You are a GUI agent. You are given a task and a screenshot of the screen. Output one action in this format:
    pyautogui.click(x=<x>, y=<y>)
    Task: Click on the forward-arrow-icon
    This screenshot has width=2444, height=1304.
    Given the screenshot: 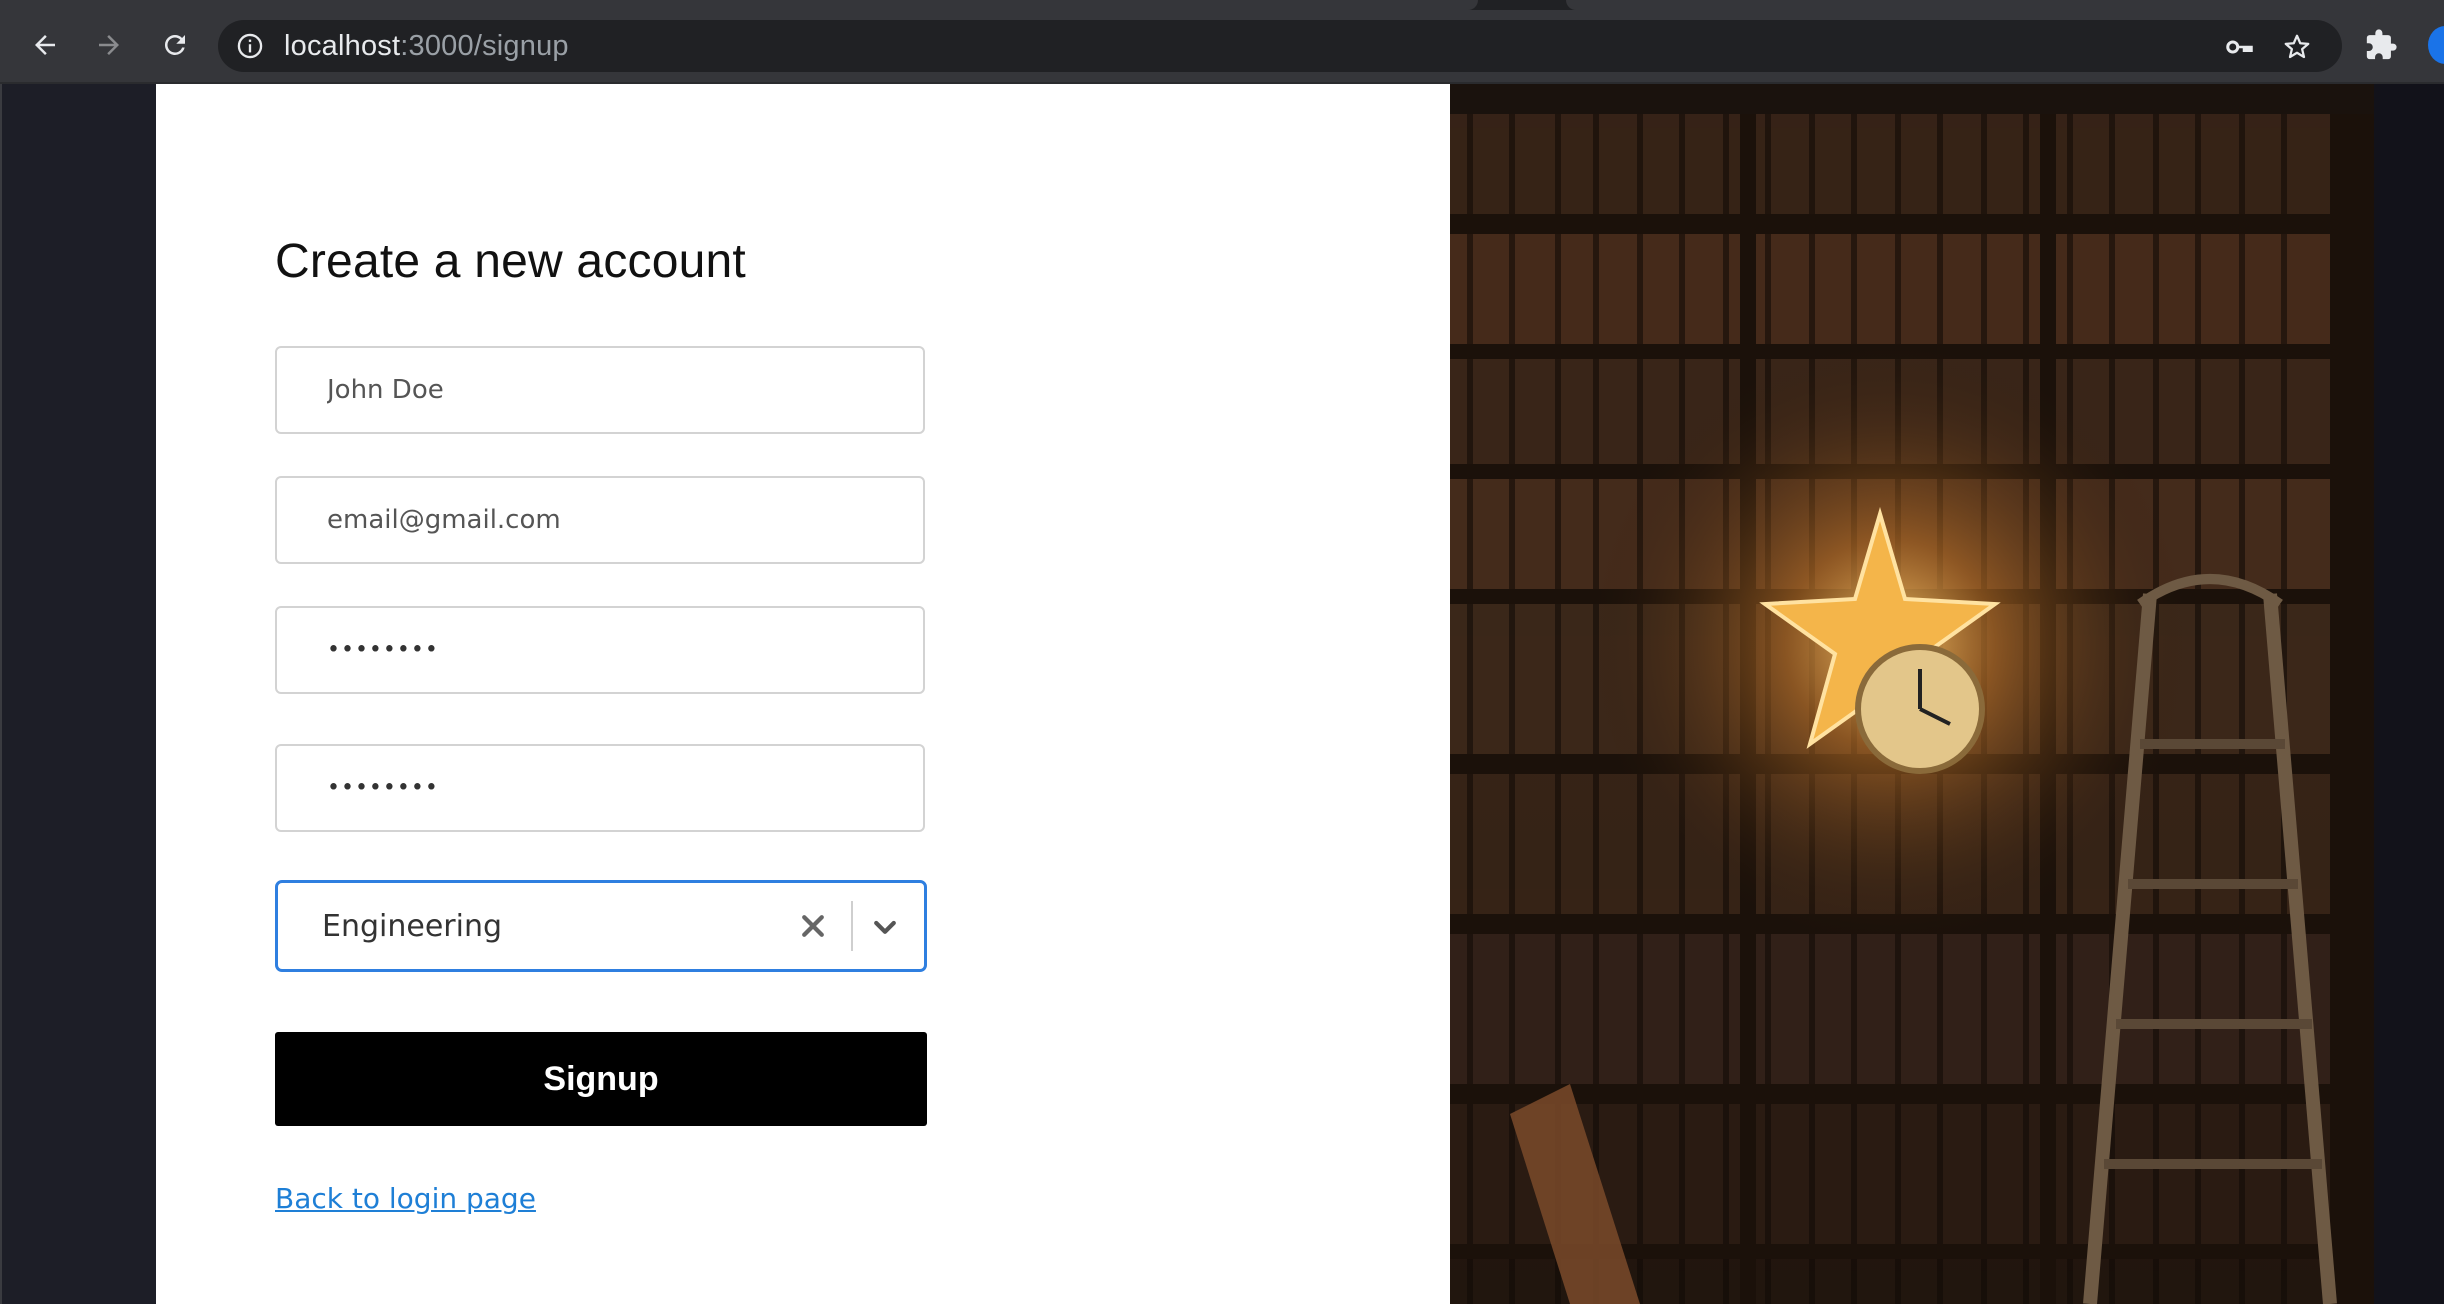 What is the action you would take?
    pyautogui.click(x=109, y=45)
    